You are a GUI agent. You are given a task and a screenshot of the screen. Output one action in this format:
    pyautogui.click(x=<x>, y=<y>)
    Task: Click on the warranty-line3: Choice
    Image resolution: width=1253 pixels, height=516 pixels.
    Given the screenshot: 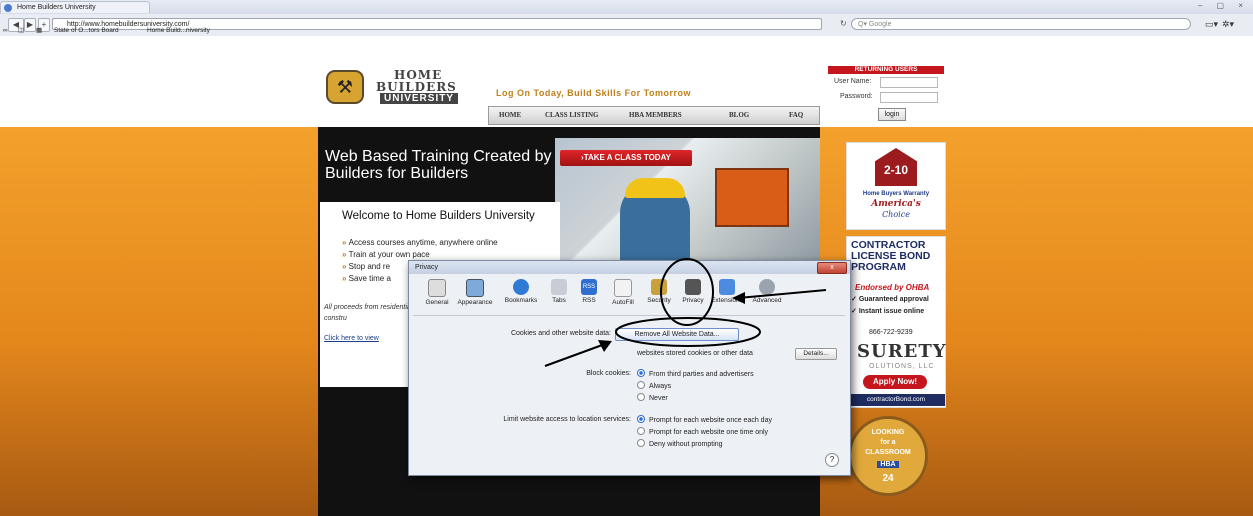 What is the action you would take?
    pyautogui.click(x=896, y=214)
    